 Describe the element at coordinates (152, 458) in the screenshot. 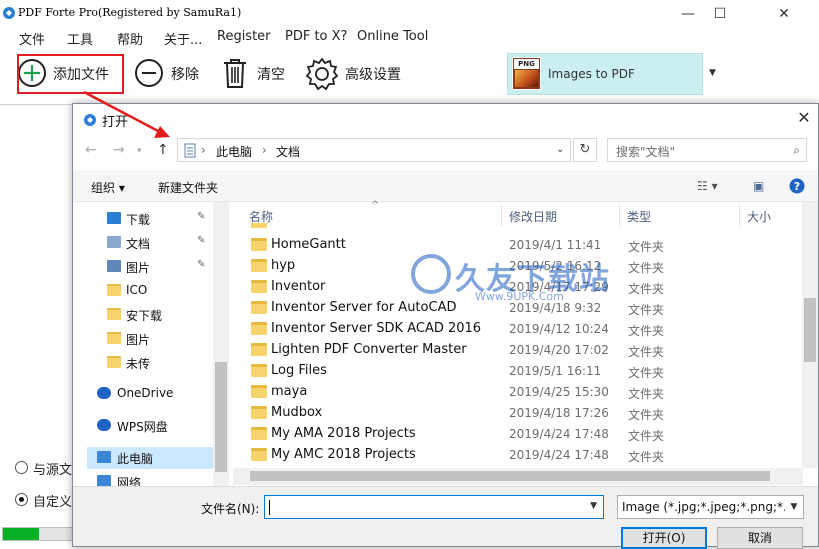

I see `nav-item: 此电脑` at that location.